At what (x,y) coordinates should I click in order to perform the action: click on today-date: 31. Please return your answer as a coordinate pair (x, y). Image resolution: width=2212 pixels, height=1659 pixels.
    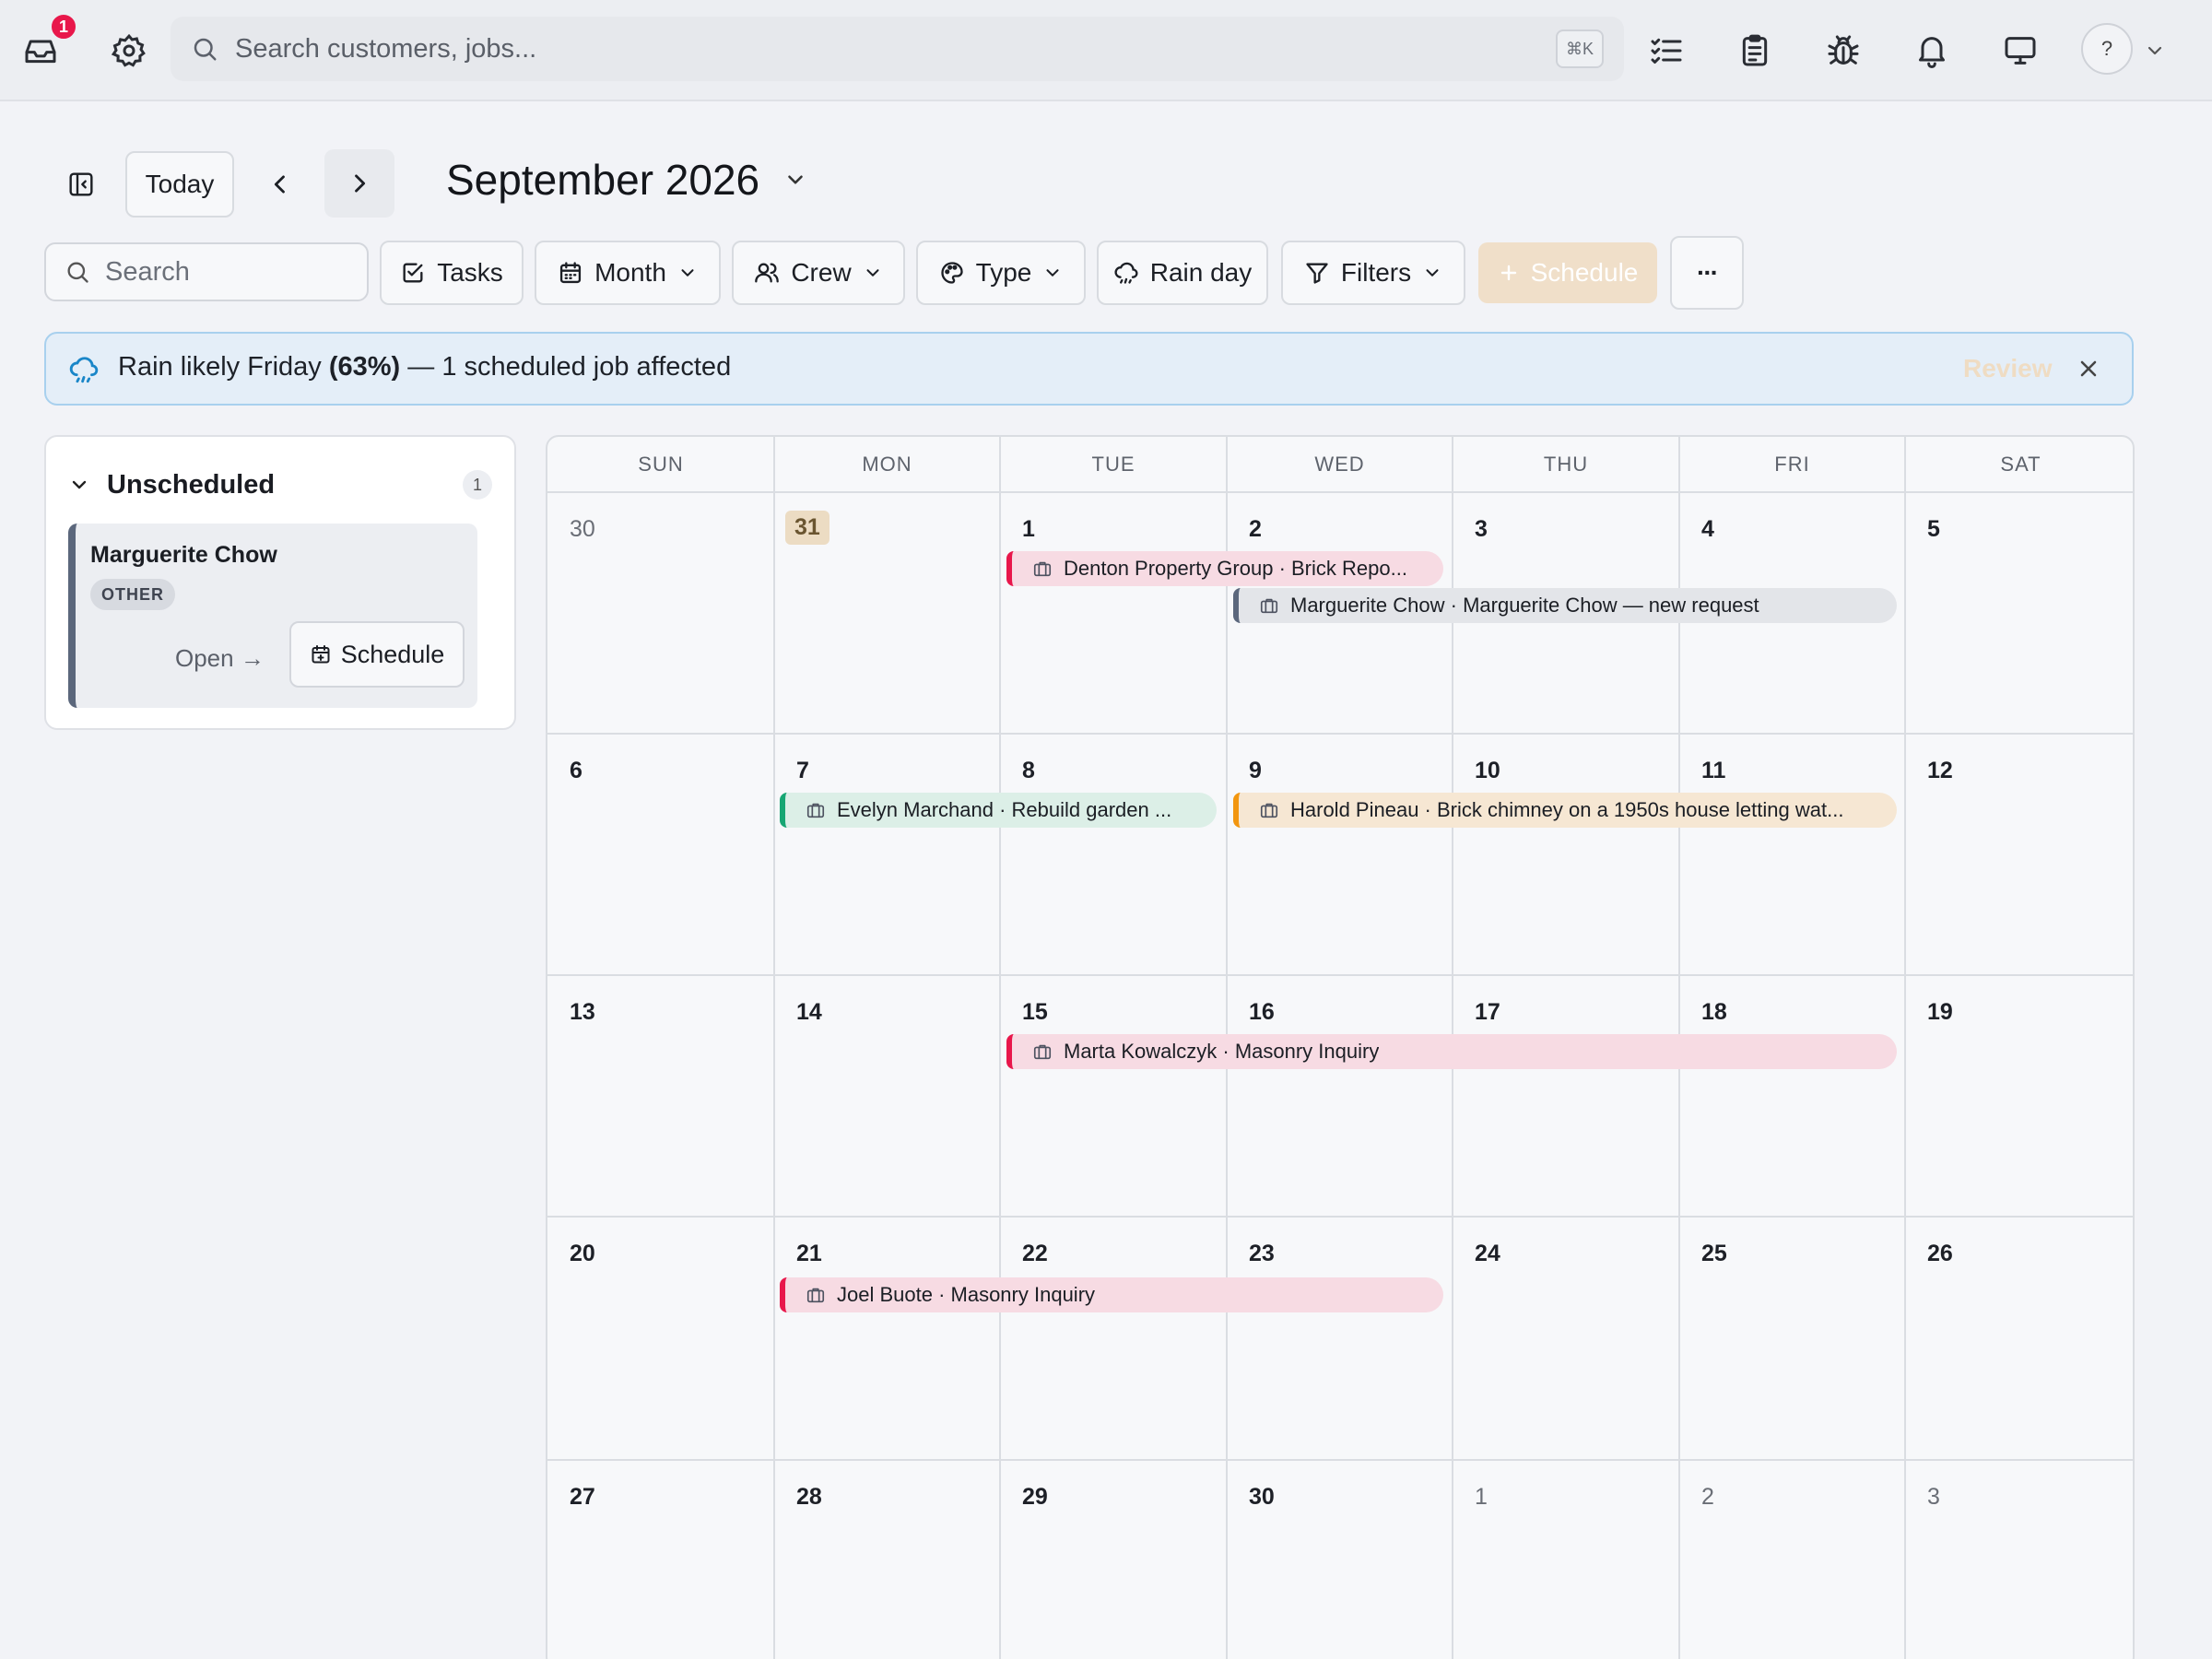
    Looking at the image, I should click on (807, 528).